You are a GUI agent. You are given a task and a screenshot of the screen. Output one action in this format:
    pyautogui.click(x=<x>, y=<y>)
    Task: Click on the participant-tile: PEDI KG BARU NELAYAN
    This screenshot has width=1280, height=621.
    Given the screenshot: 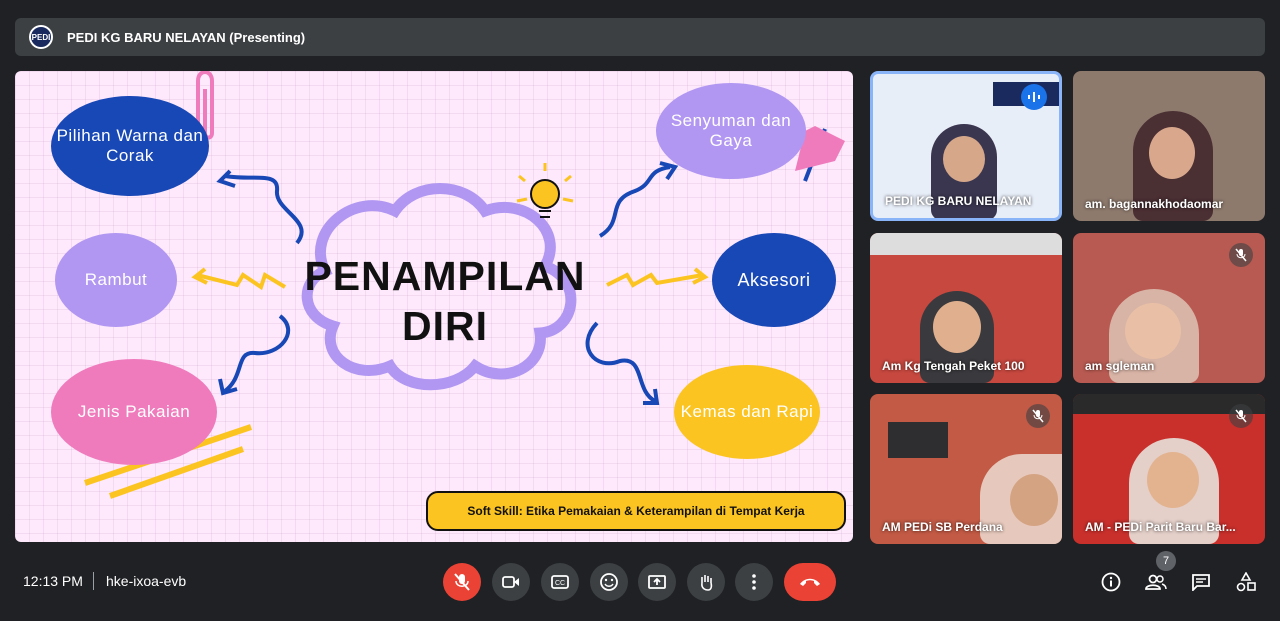 What is the action you would take?
    pyautogui.click(x=966, y=146)
    